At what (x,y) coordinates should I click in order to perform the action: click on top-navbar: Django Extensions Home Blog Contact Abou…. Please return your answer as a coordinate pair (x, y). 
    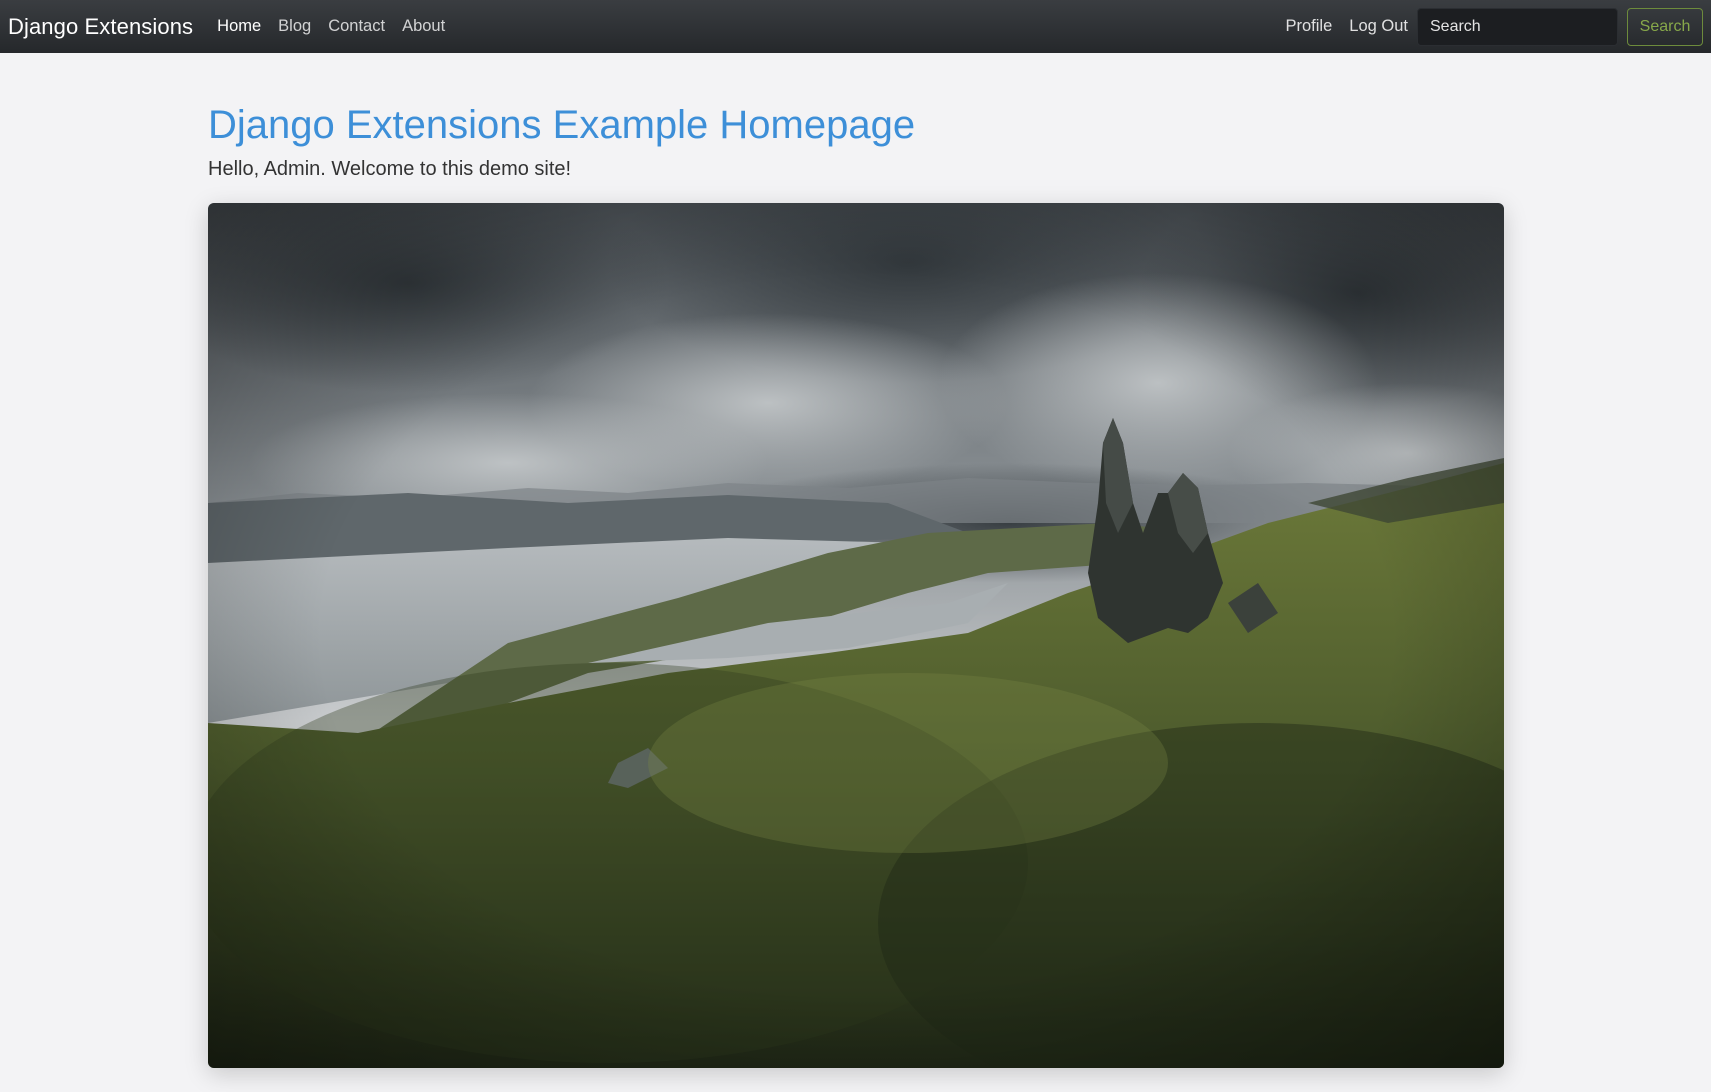
    Looking at the image, I should click on (855, 26).